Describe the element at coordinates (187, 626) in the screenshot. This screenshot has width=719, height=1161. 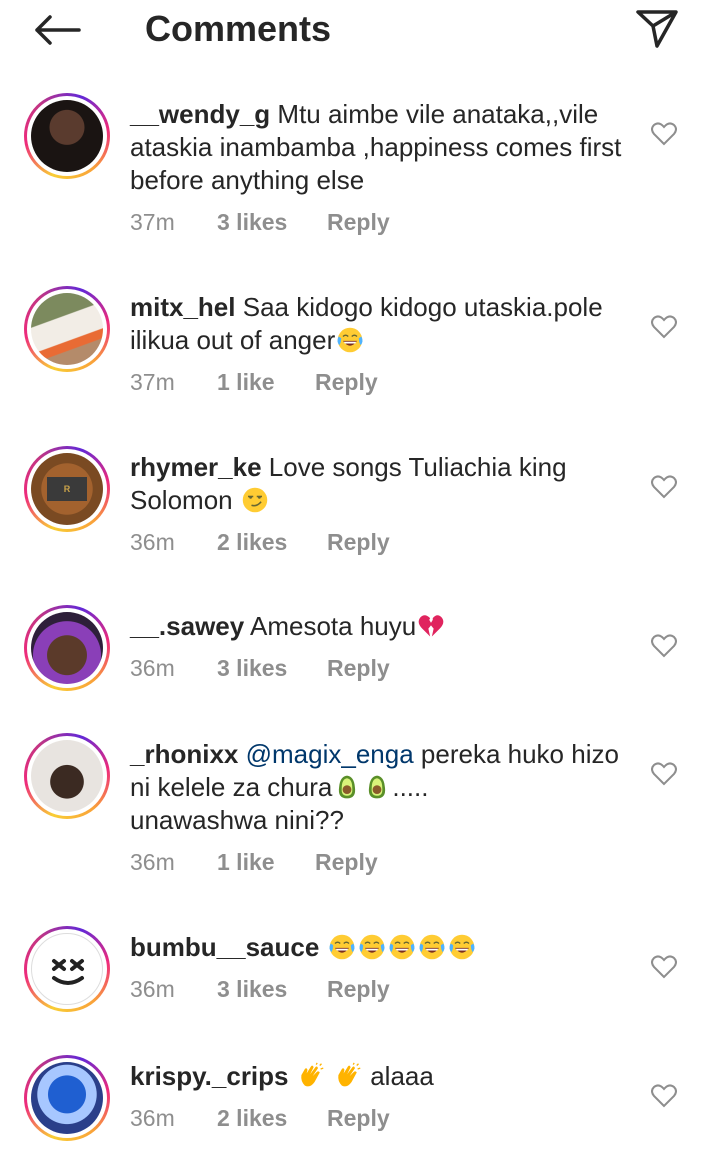
I see `comment-username: __.sawey` at that location.